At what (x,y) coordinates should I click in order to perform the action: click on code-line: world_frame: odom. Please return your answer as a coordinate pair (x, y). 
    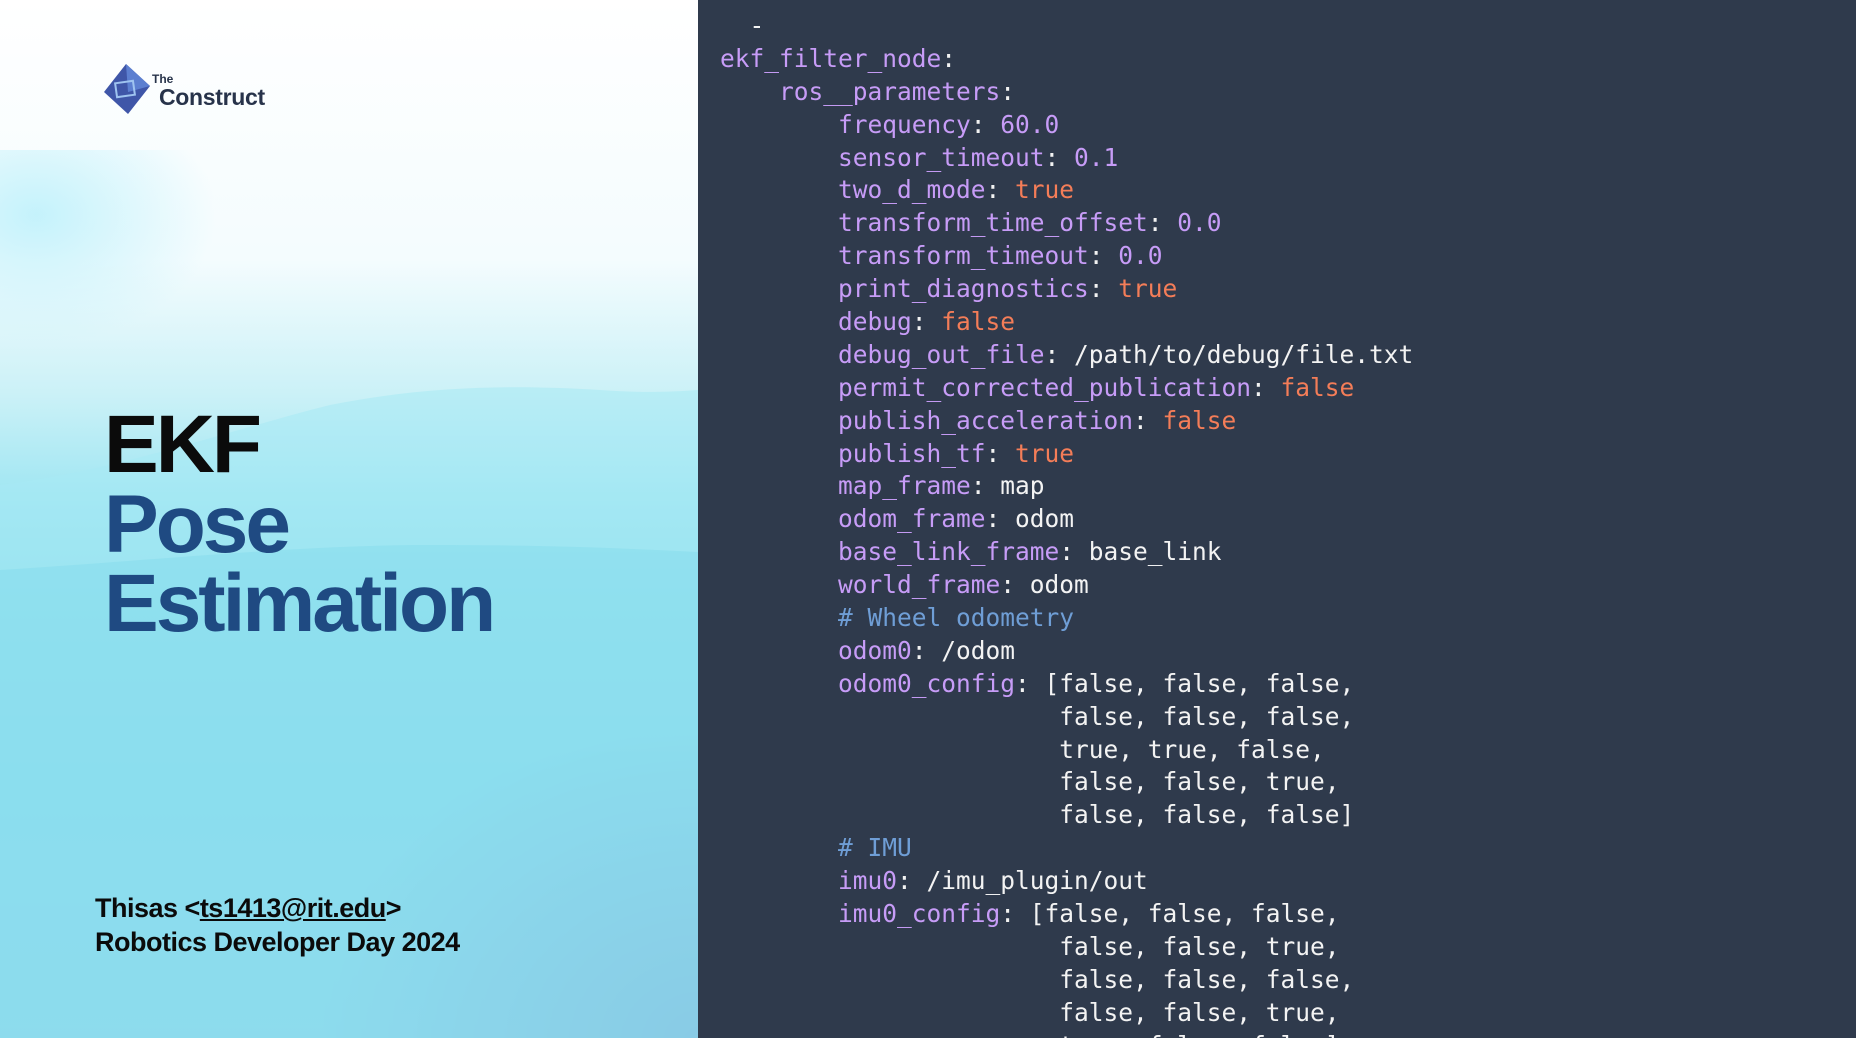
    Looking at the image, I should click on (1066, 585).